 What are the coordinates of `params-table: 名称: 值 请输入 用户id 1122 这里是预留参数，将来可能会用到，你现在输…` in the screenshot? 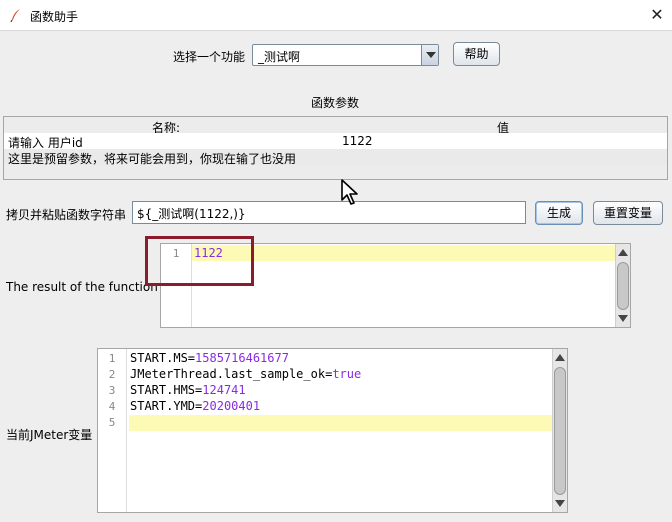 It's located at (335, 148).